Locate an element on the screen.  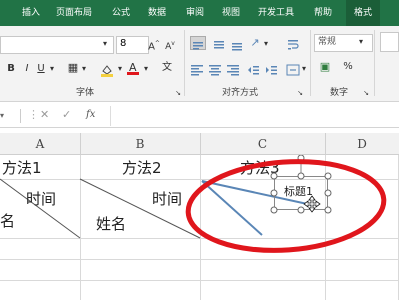
styles-gallery is located at coordinates (389, 42).